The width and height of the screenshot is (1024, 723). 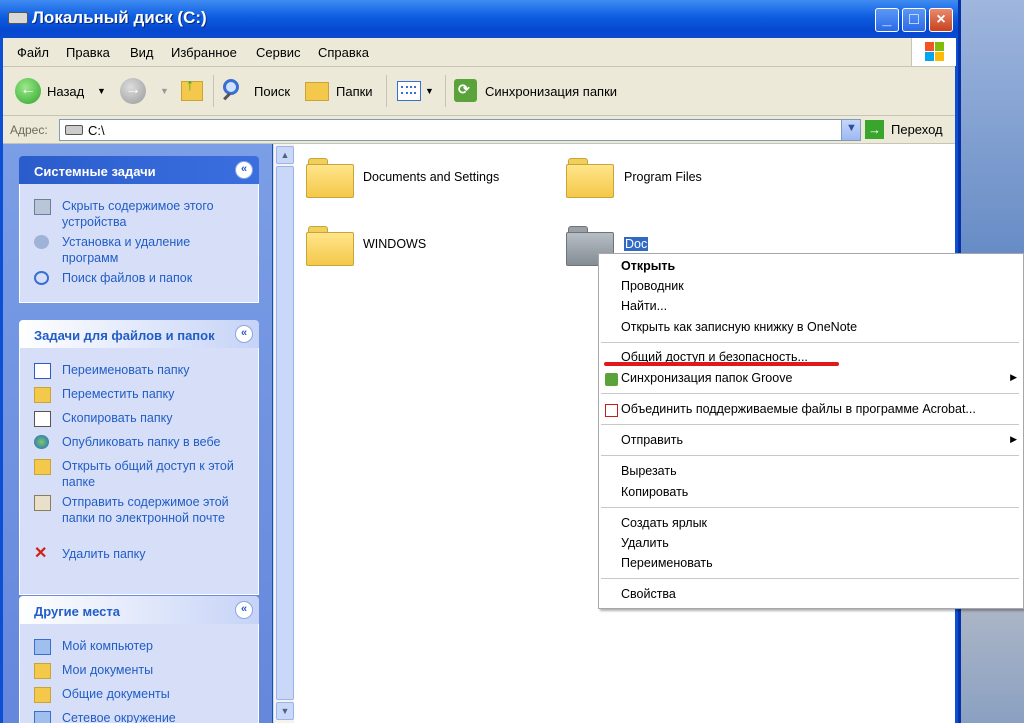 I want to click on search-icon, so click(x=41, y=278).